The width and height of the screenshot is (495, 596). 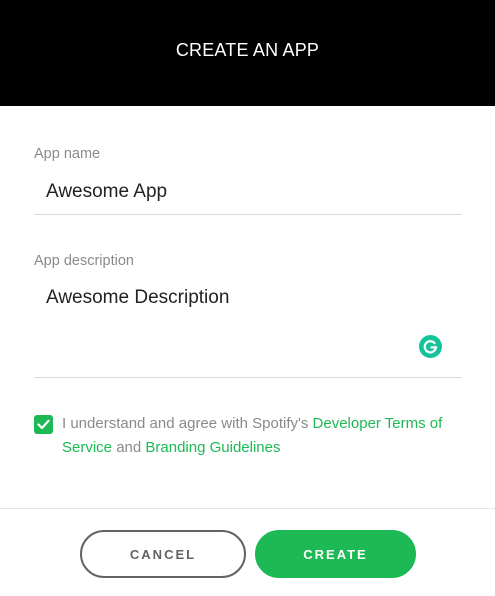 What do you see at coordinates (335, 554) in the screenshot?
I see `create-button: CREATE` at bounding box center [335, 554].